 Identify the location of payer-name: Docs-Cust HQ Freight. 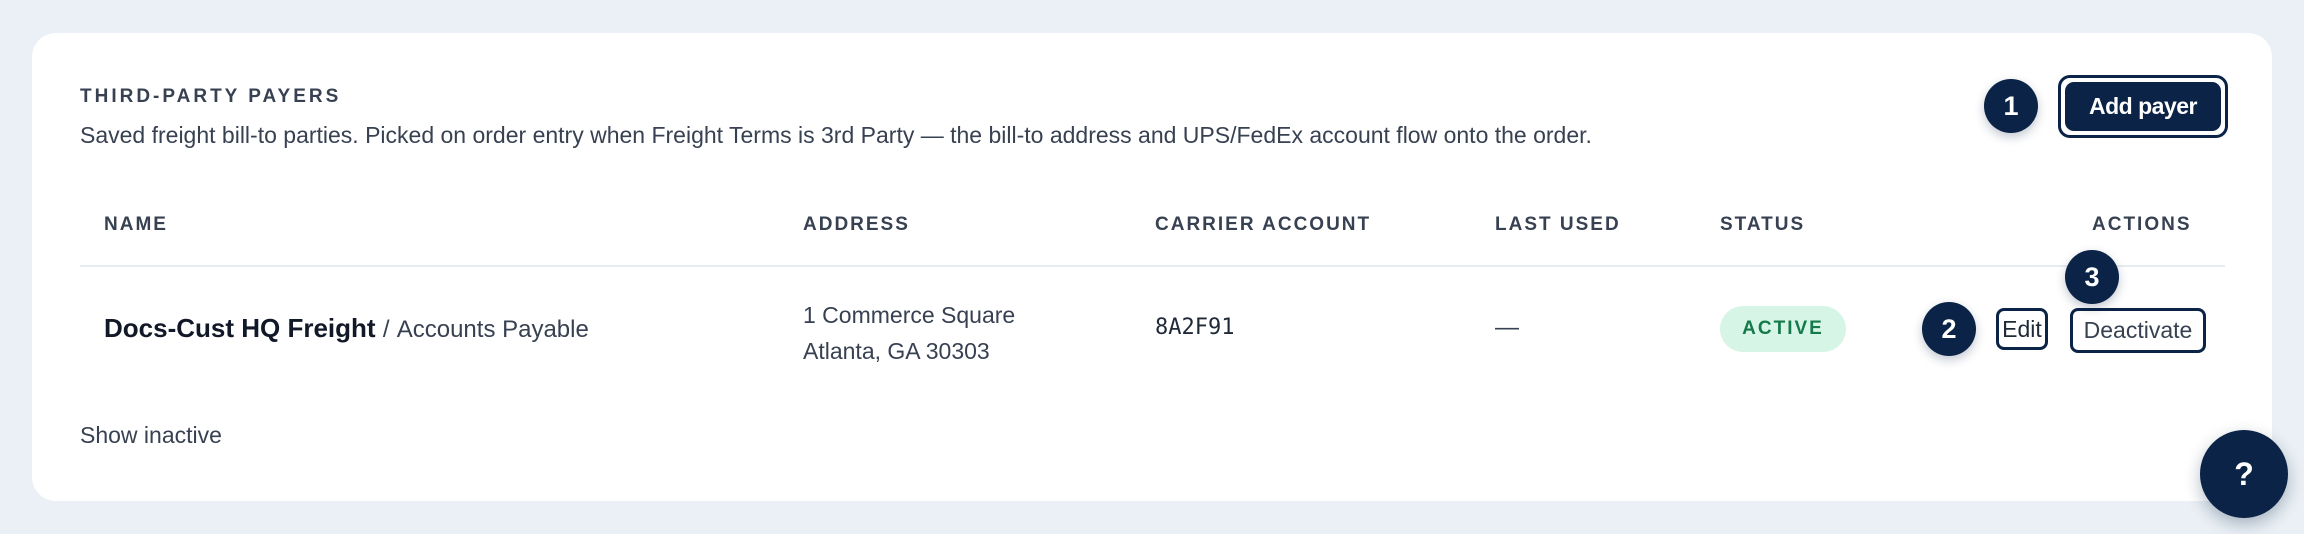
(240, 328).